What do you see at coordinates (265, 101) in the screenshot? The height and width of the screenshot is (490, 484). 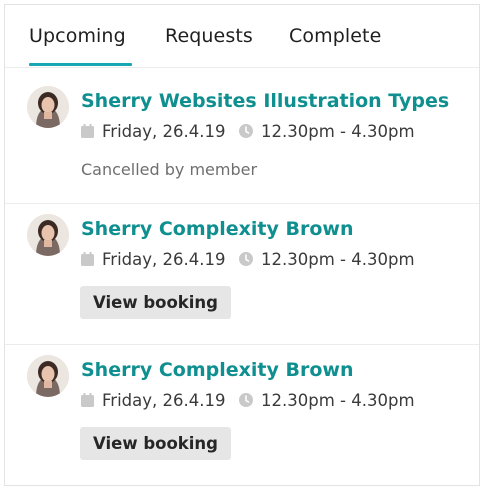 I see `booking-title: Sherry Websites Illustration Types` at bounding box center [265, 101].